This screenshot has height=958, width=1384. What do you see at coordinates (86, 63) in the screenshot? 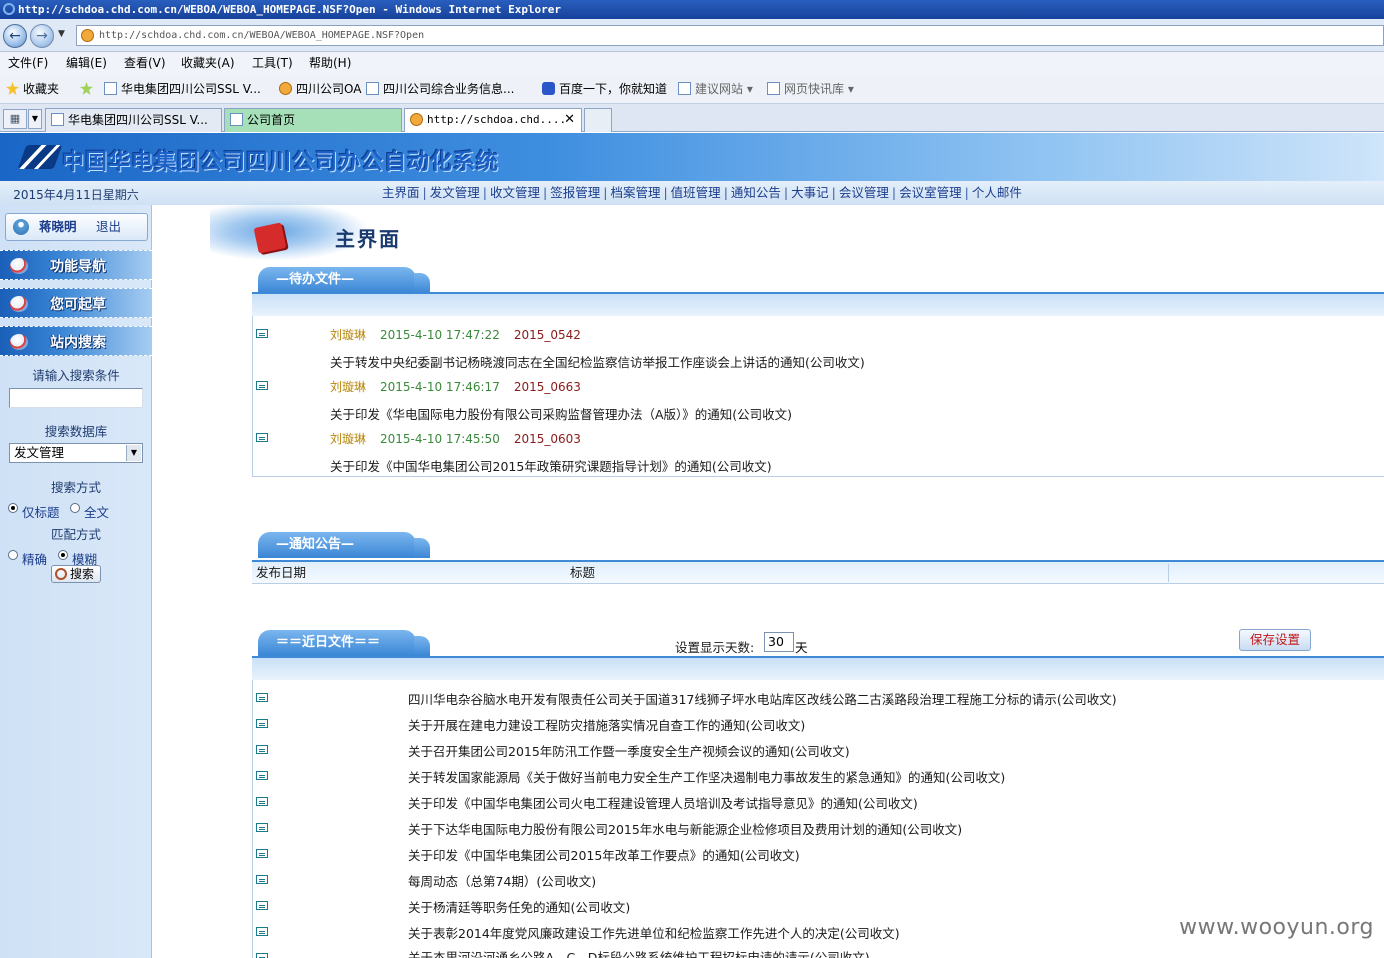
I see `menu-edit: 编辑(E)` at bounding box center [86, 63].